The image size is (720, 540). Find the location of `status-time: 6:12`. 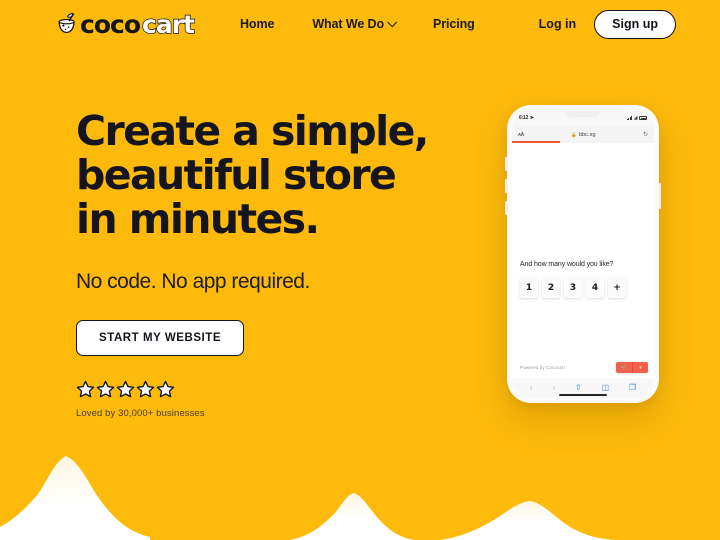

status-time: 6:12 is located at coordinates (524, 118).